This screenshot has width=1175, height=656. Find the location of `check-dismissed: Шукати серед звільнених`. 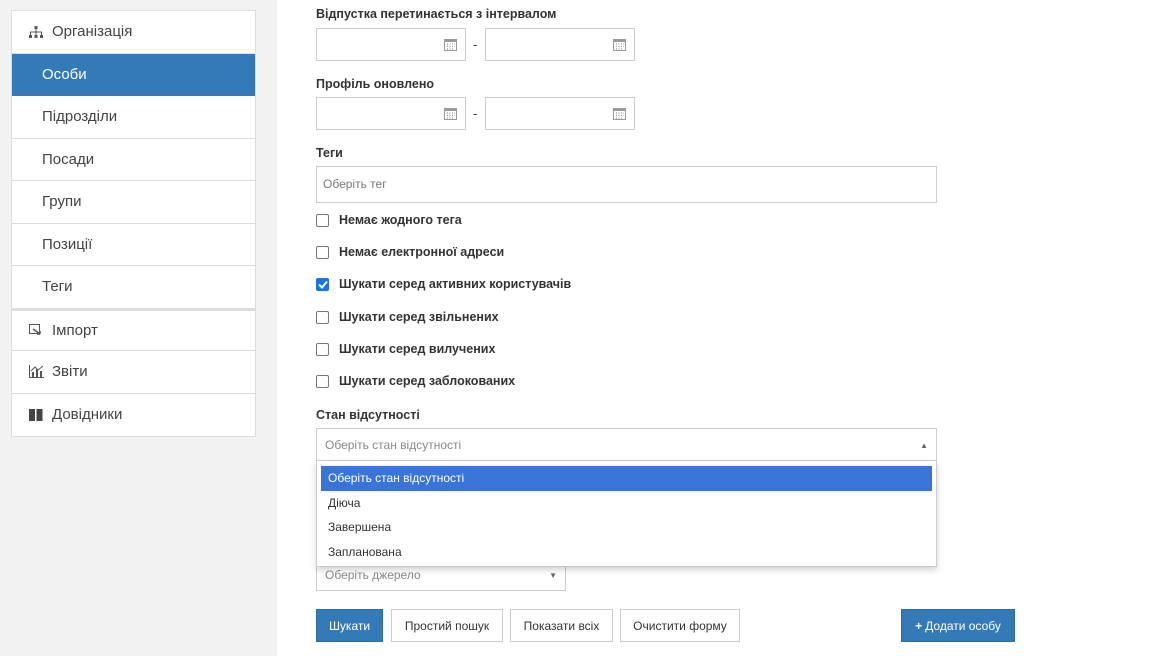

check-dismissed: Шукати серед звільнених is located at coordinates (407, 317).